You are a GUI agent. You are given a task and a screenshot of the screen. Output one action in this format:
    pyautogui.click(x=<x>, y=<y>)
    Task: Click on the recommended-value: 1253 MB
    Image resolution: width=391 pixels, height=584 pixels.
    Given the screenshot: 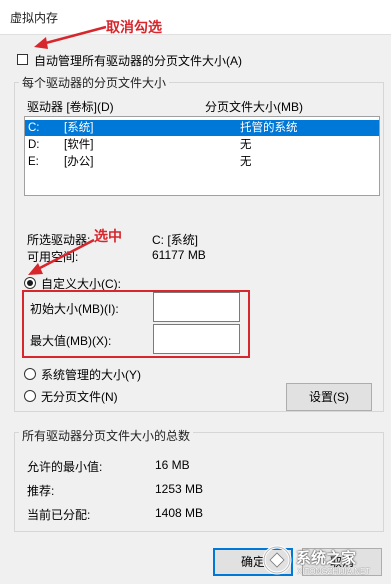 What is the action you would take?
    pyautogui.click(x=179, y=489)
    